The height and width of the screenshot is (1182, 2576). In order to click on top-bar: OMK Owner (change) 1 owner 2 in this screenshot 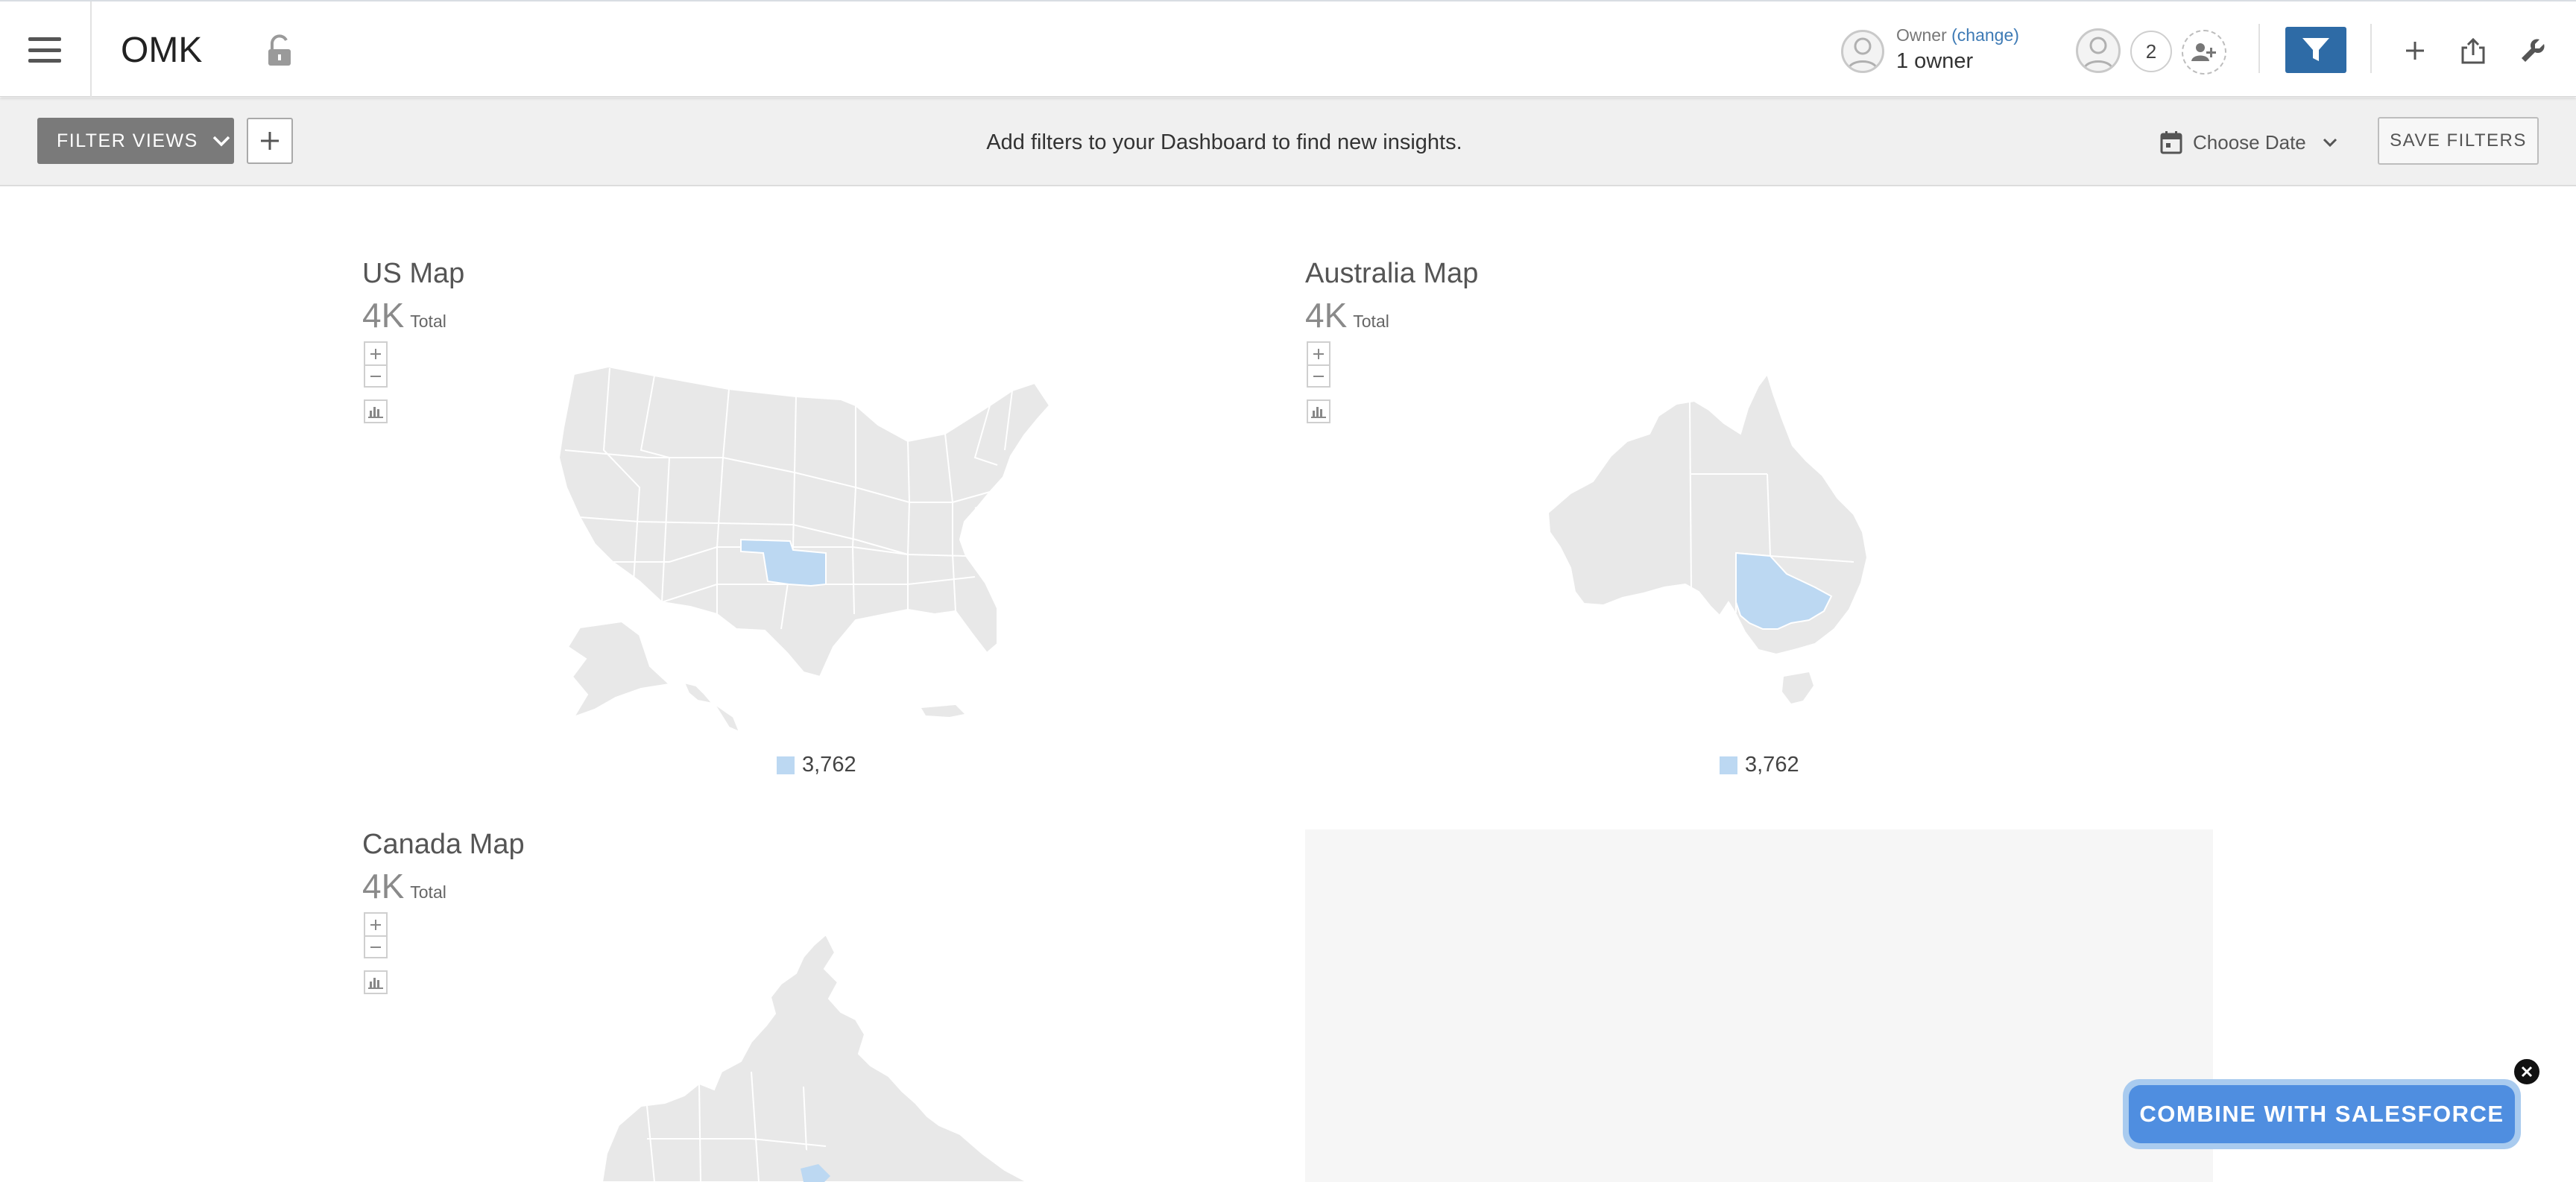, I will do `click(1288, 48)`.